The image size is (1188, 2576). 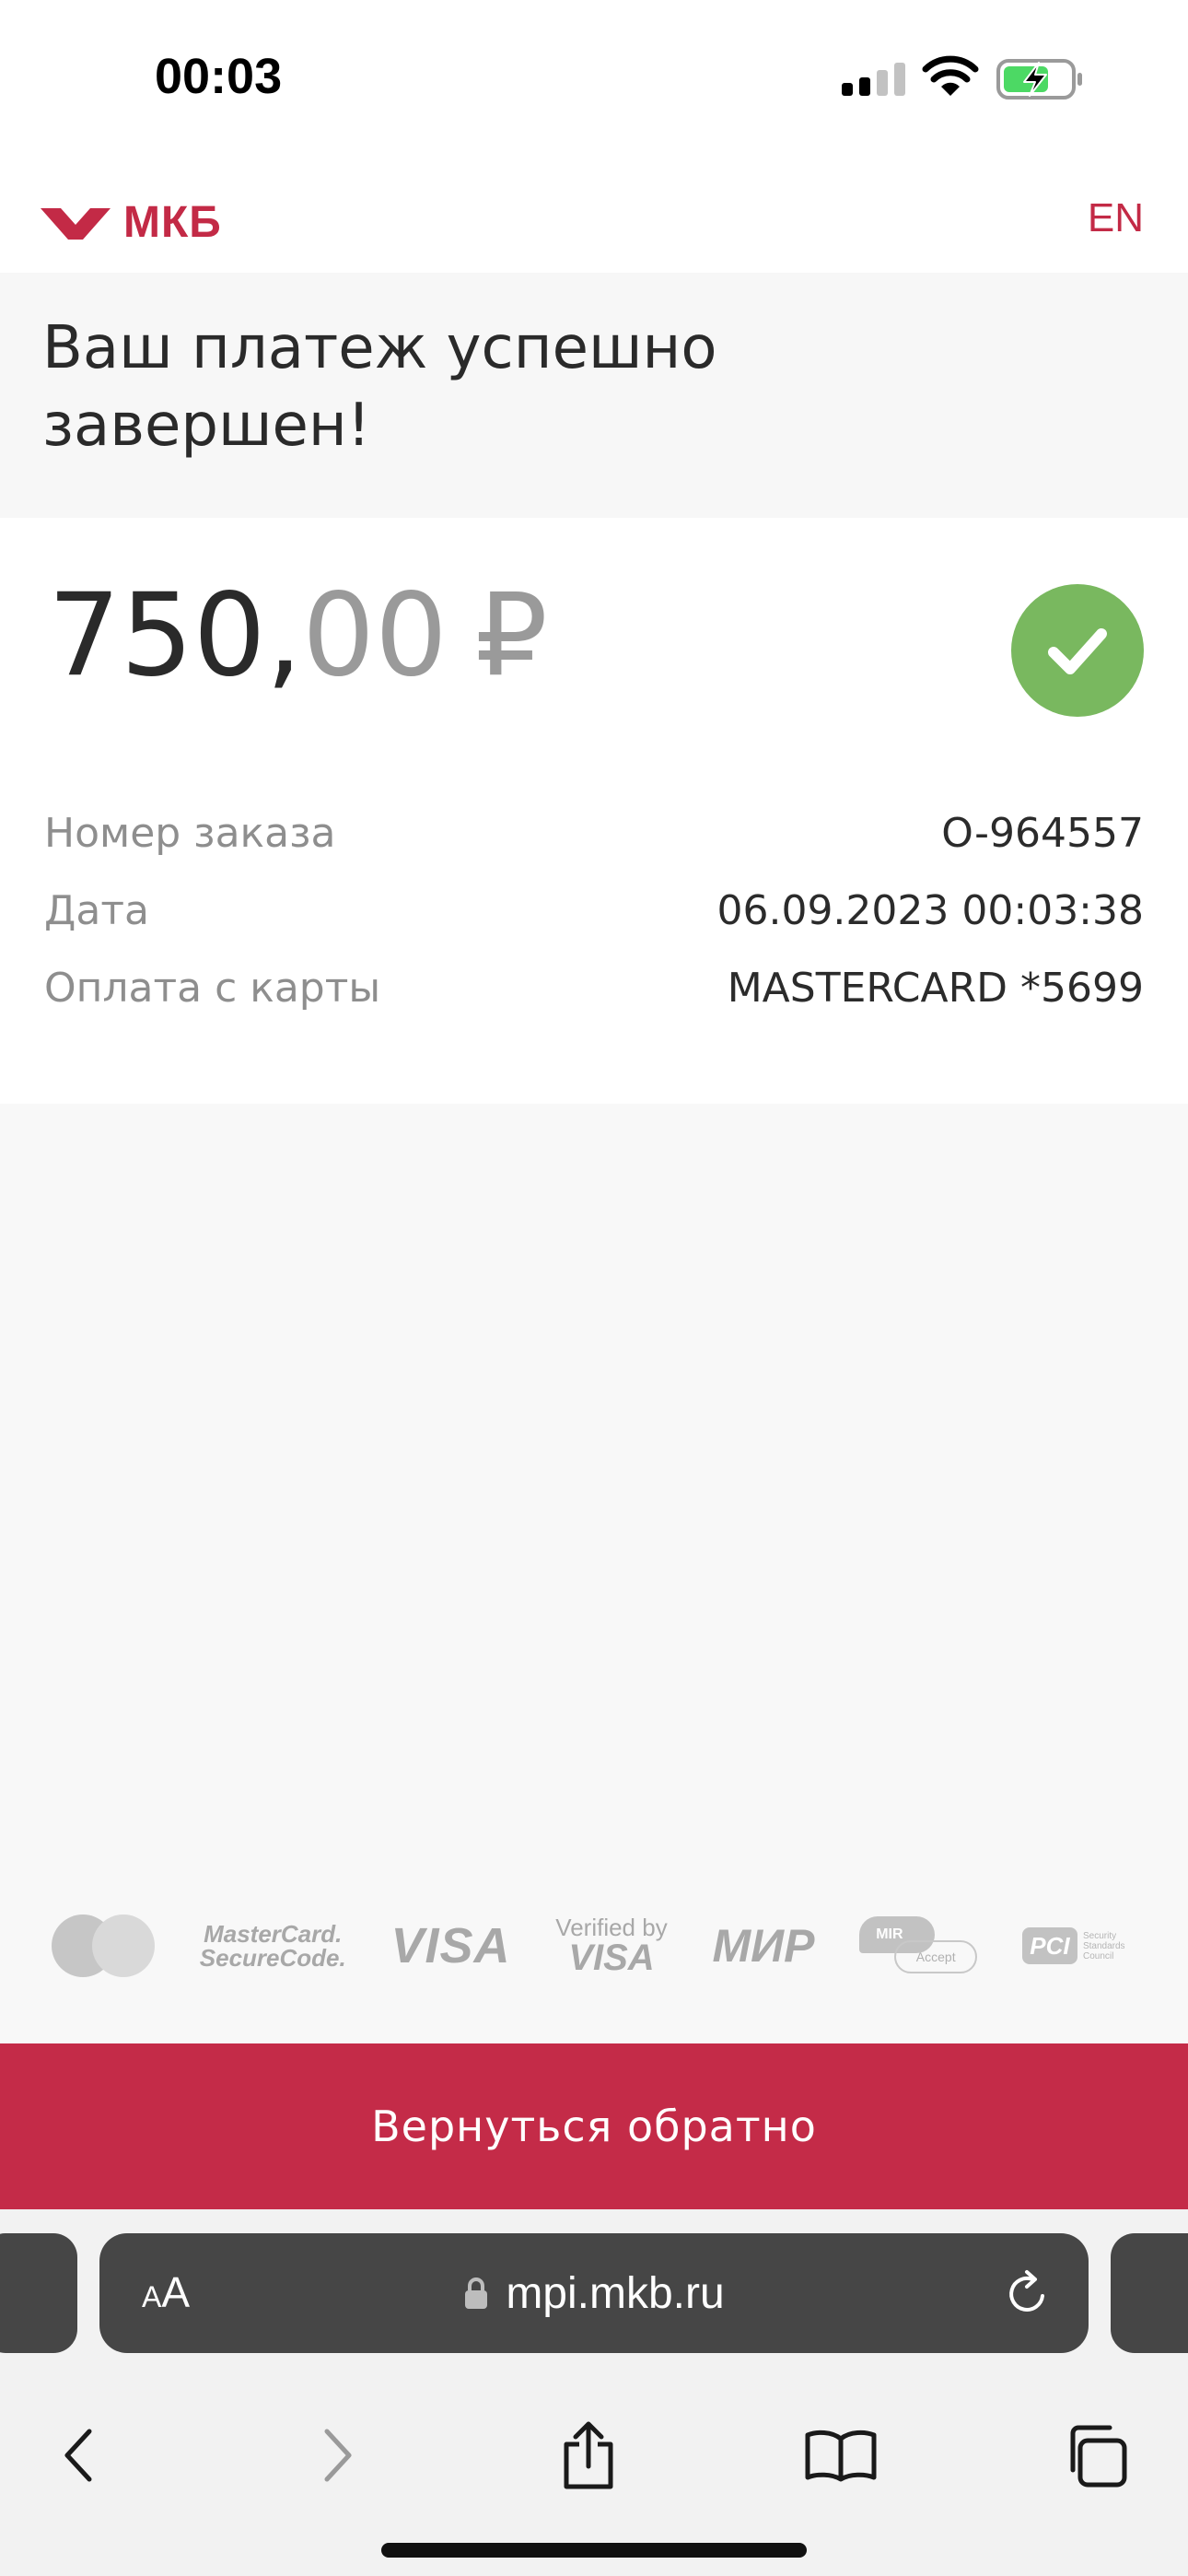 I want to click on next-tab-peek, so click(x=1149, y=2293).